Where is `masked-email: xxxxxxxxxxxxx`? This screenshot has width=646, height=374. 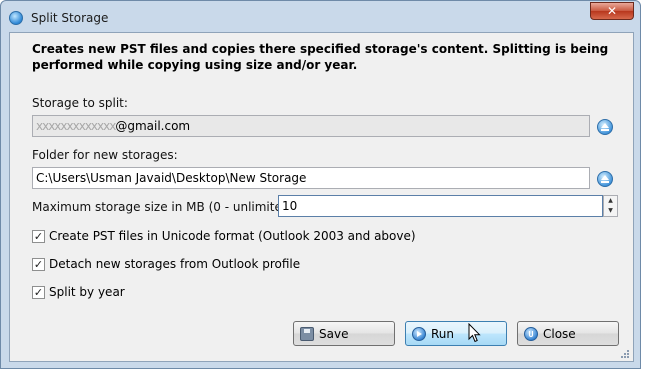
masked-email: xxxxxxxxxxxxx is located at coordinates (76, 126).